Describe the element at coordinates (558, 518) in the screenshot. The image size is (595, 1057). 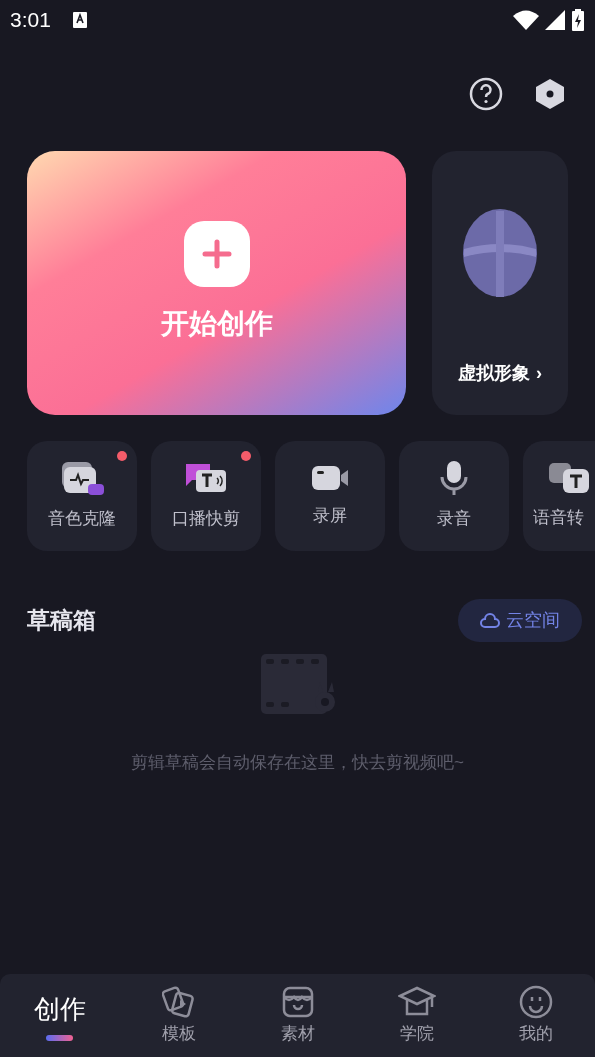
I see `tool-label: 语音转` at that location.